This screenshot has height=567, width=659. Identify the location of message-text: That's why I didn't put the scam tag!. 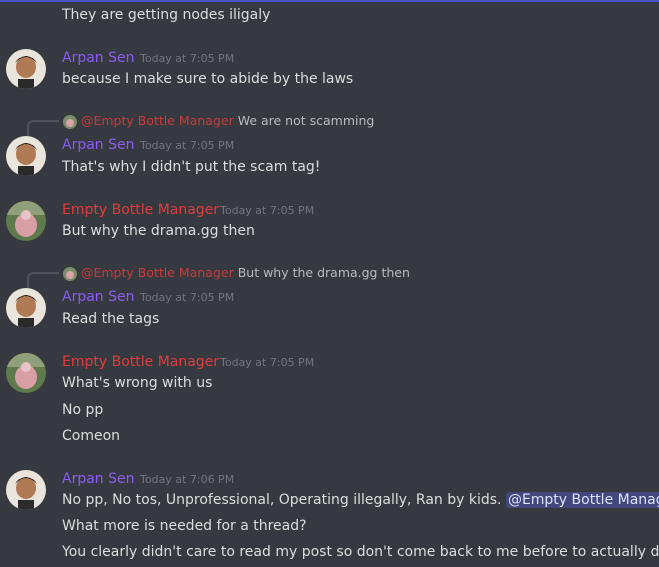
(191, 167).